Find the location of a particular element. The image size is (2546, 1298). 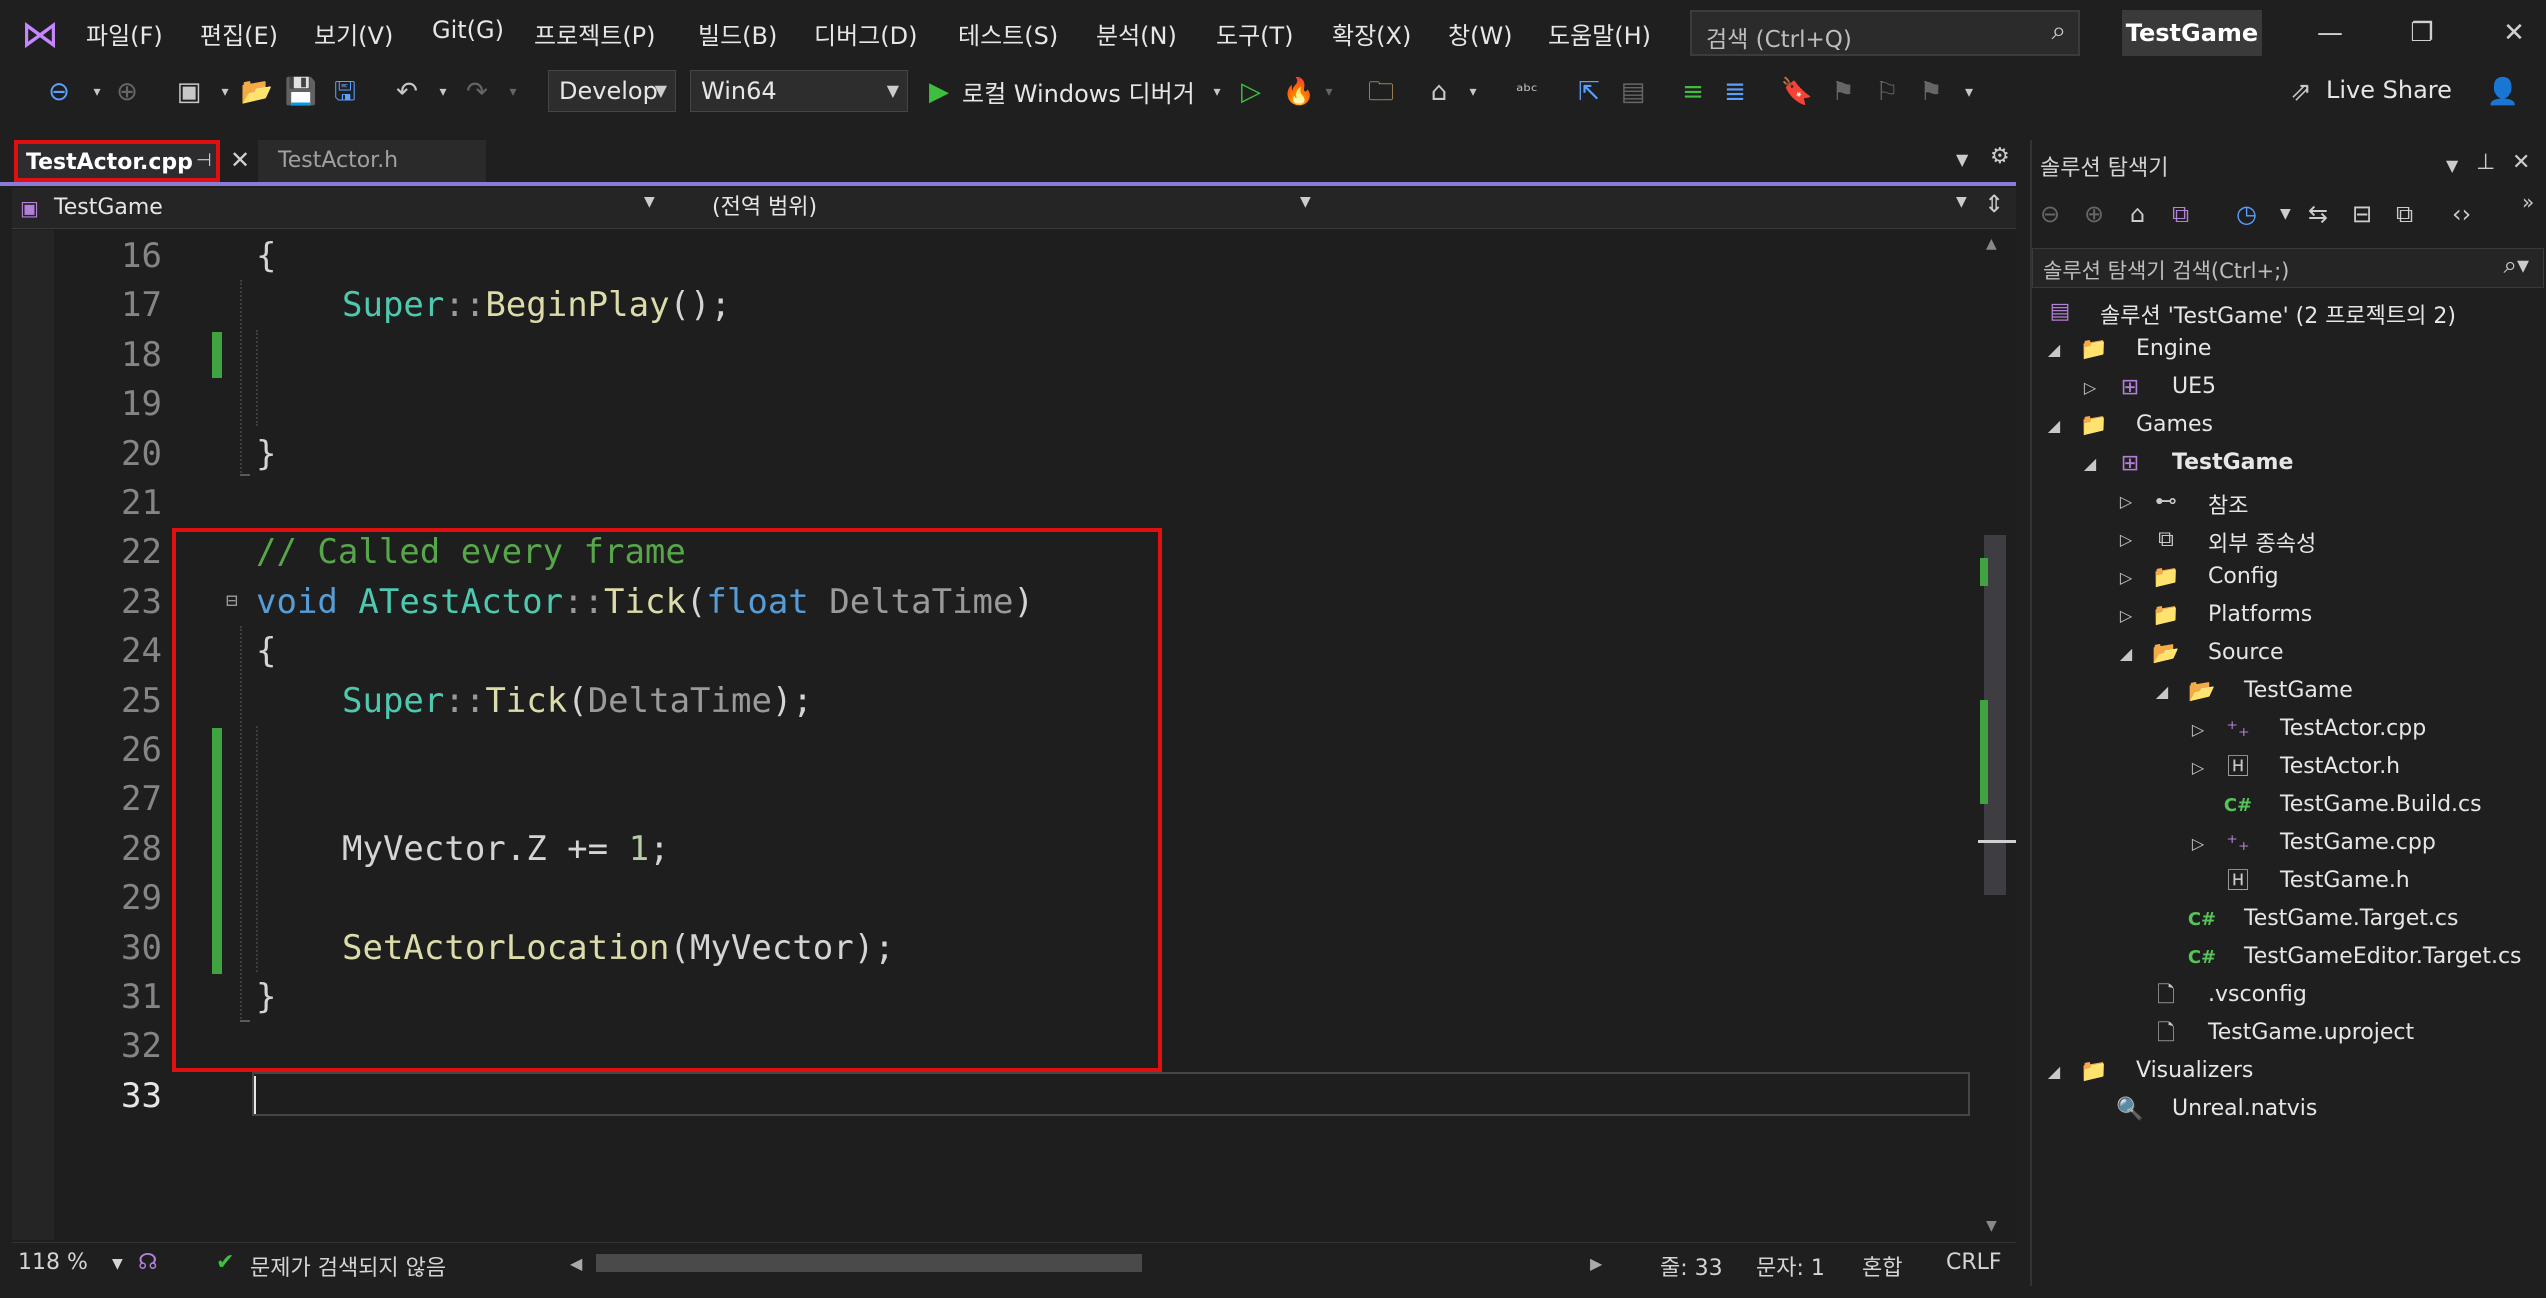

code-view-icon: ‹› is located at coordinates (2461, 214).